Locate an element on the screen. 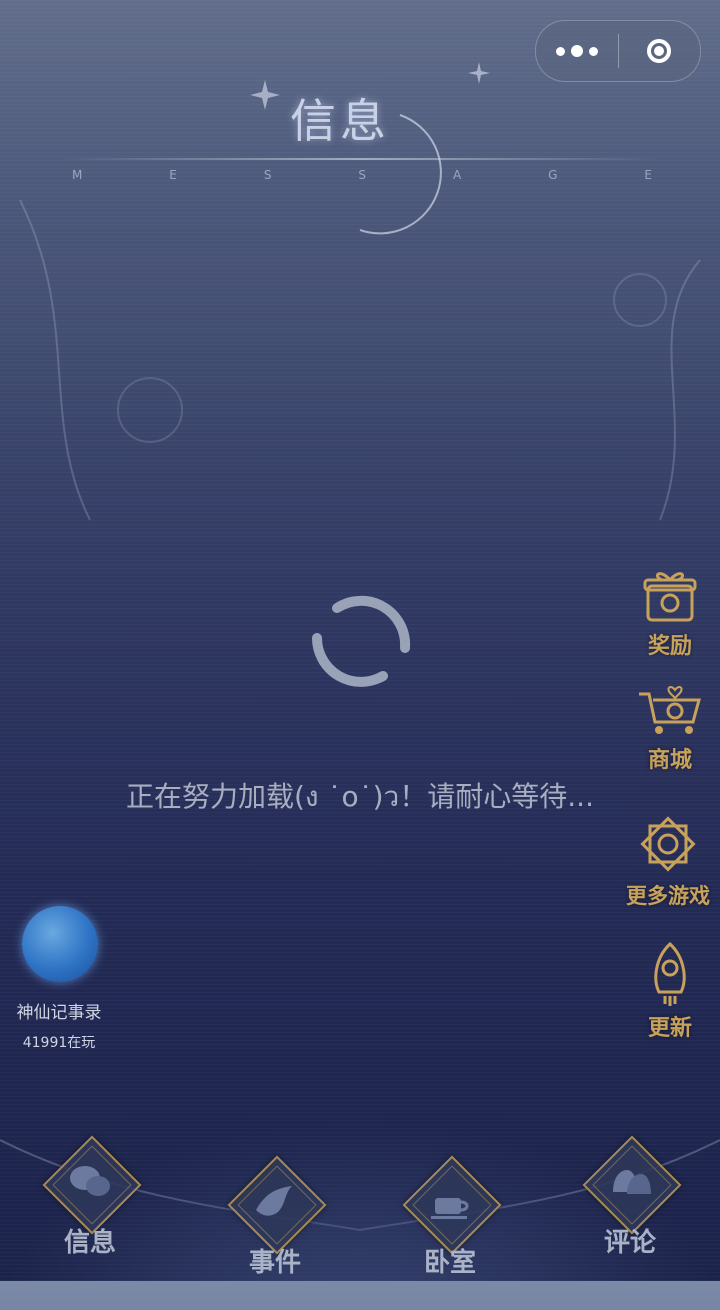 The width and height of the screenshot is (720, 1310). bells-icon is located at coordinates (630, 1186).